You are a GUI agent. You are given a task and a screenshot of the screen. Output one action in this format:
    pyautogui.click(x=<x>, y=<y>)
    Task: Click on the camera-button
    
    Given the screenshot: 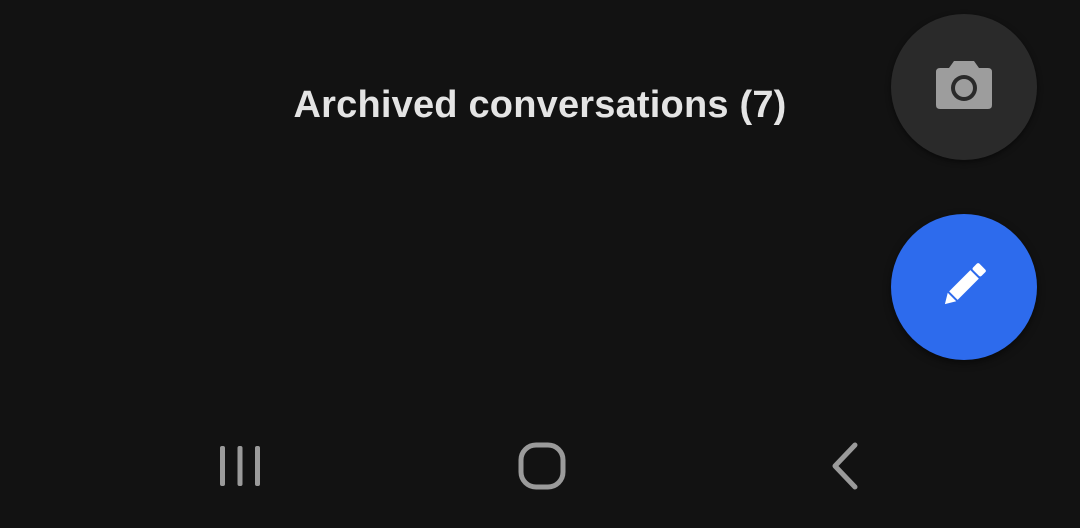 What is the action you would take?
    pyautogui.click(x=964, y=87)
    